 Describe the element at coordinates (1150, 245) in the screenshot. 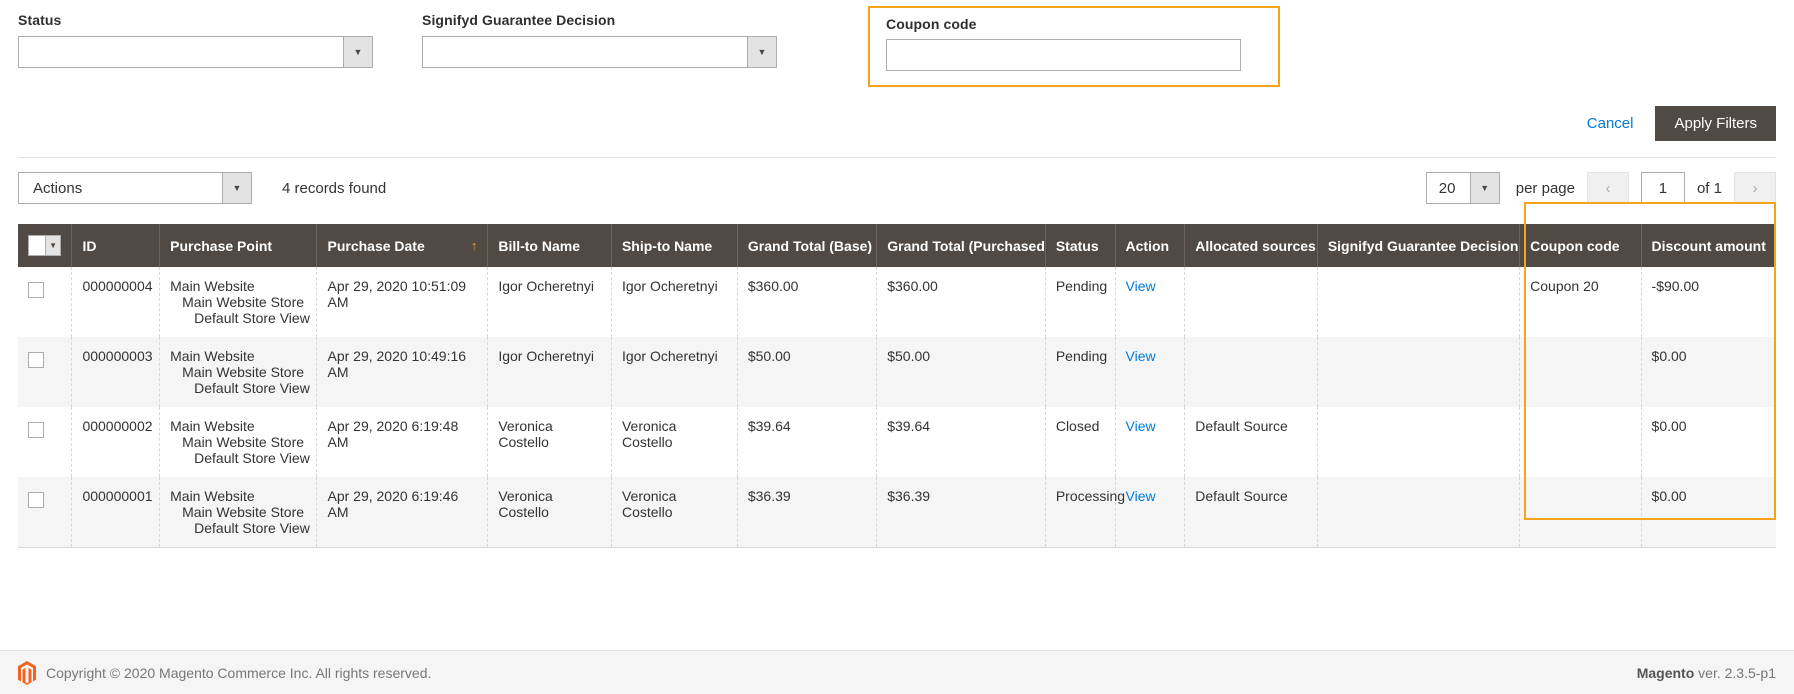

I see `column-header-action: Action` at that location.